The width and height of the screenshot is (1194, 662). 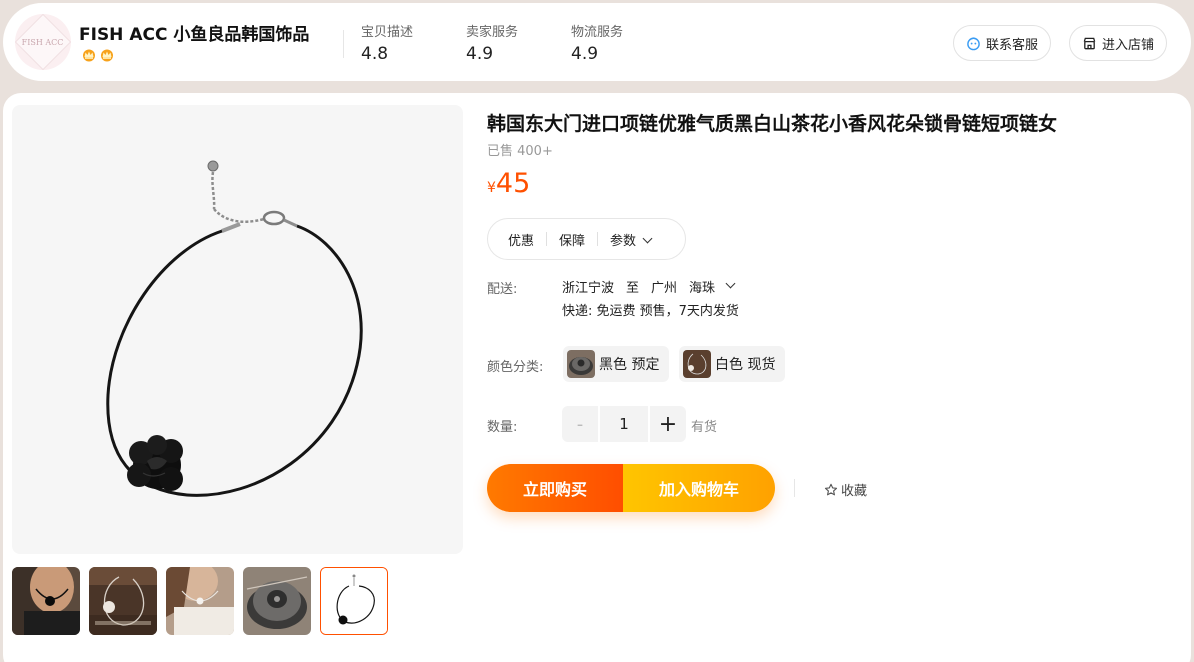 What do you see at coordinates (597, 32) in the screenshot?
I see `rating-label: 物流服务` at bounding box center [597, 32].